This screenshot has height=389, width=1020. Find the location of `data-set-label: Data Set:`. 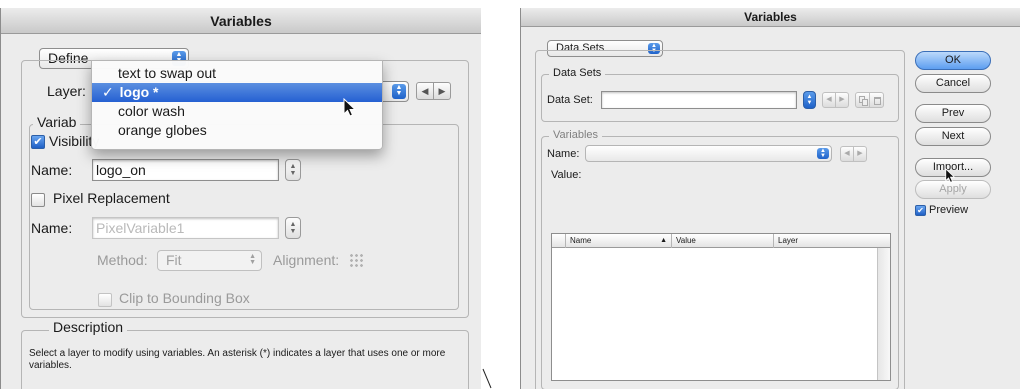

data-set-label: Data Set: is located at coordinates (570, 100).